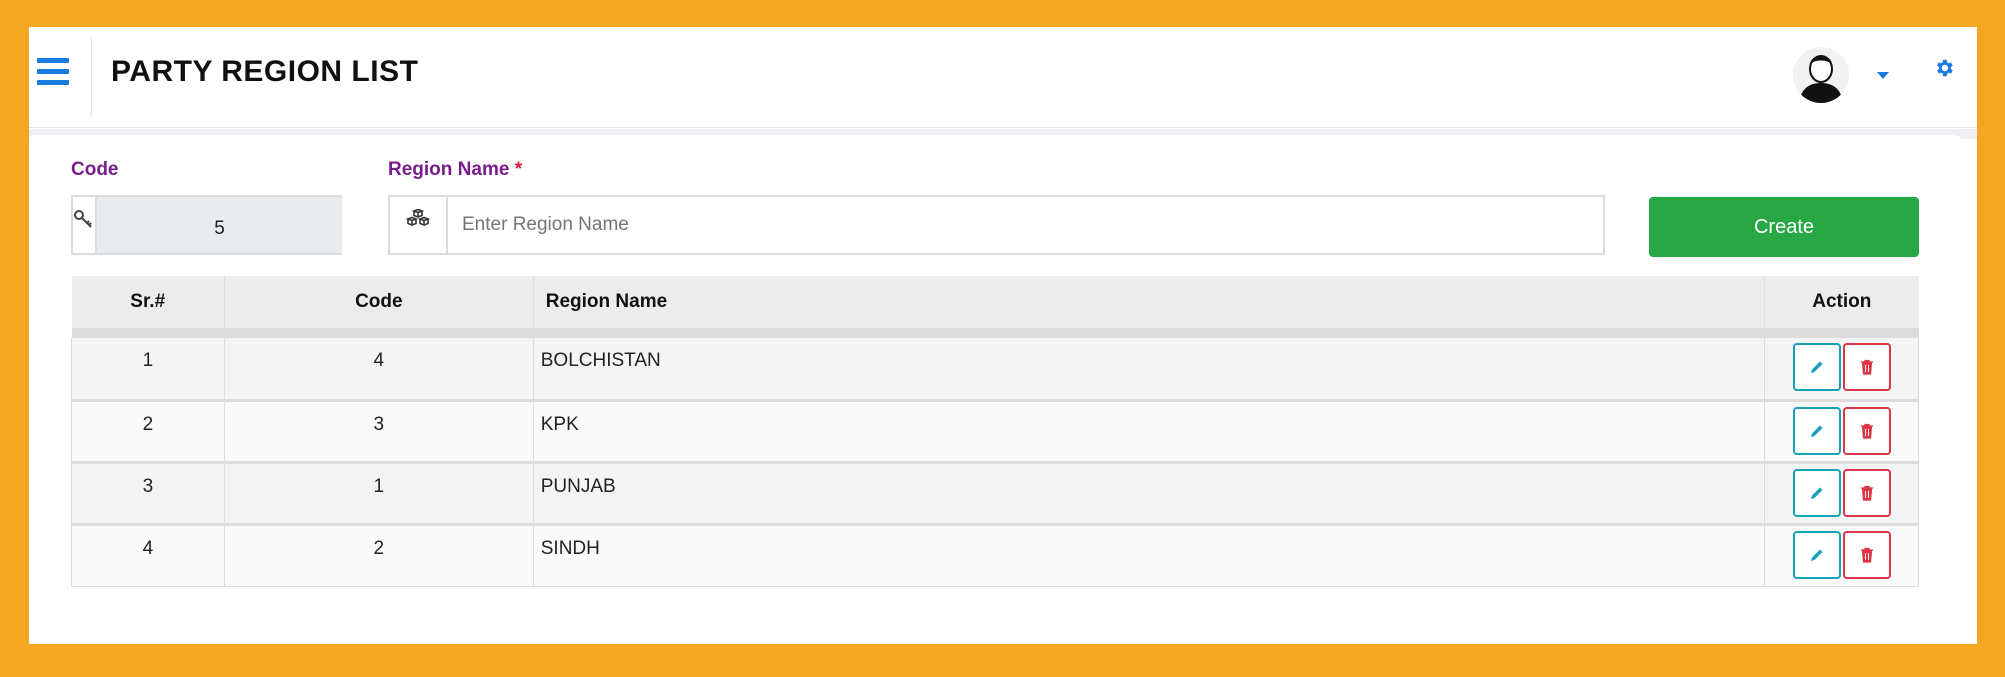 This screenshot has width=2005, height=677. Describe the element at coordinates (148, 554) in the screenshot. I see `cell-sr: 4` at that location.